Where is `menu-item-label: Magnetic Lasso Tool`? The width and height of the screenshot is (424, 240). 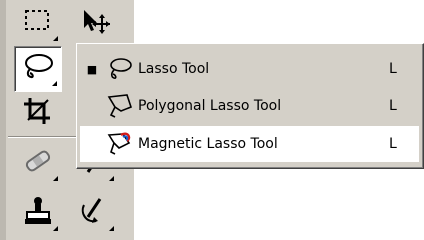
menu-item-label: Magnetic Lasso Tool is located at coordinates (208, 144).